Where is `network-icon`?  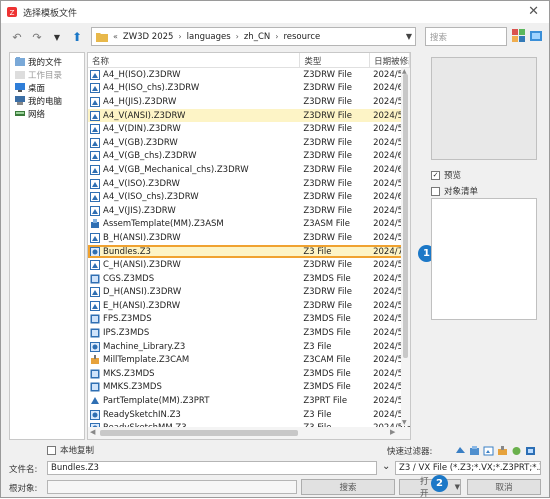 network-icon is located at coordinates (20, 113).